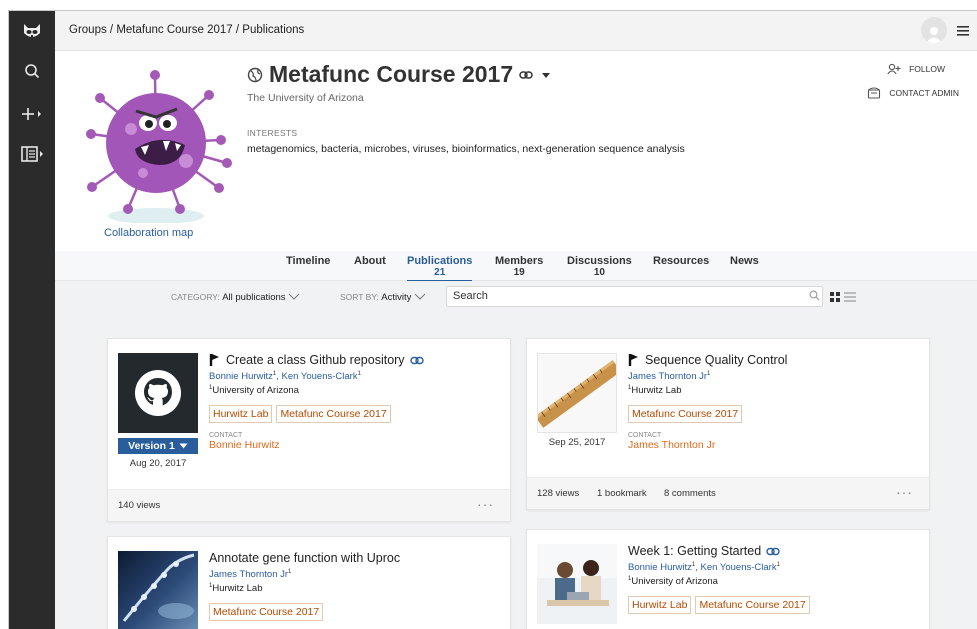 This screenshot has height=629, width=977. I want to click on tab-label: Members, so click(519, 261).